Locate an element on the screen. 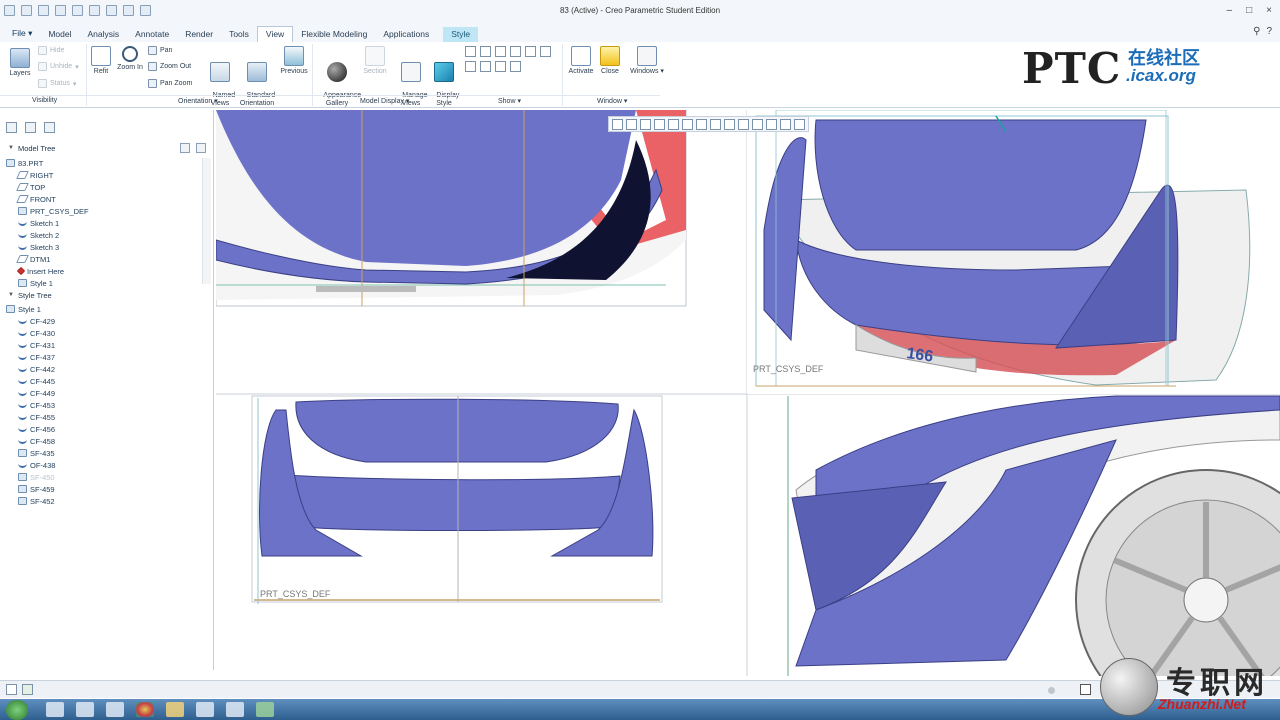 This screenshot has width=1280, height=720. model-tree-item: Sketch 3 is located at coordinates (38, 247).